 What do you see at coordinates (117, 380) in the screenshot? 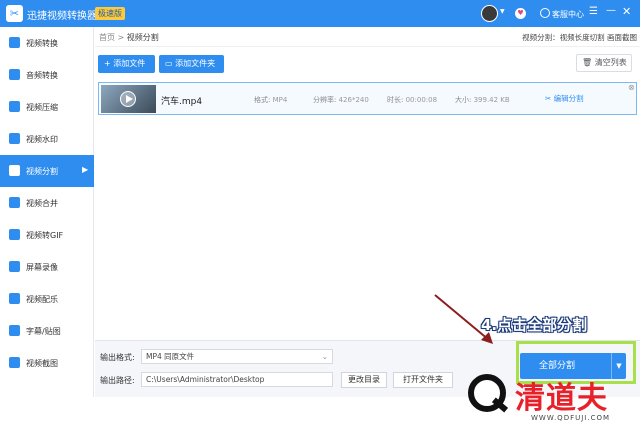
I see `output-path-label: 输出路径:` at bounding box center [117, 380].